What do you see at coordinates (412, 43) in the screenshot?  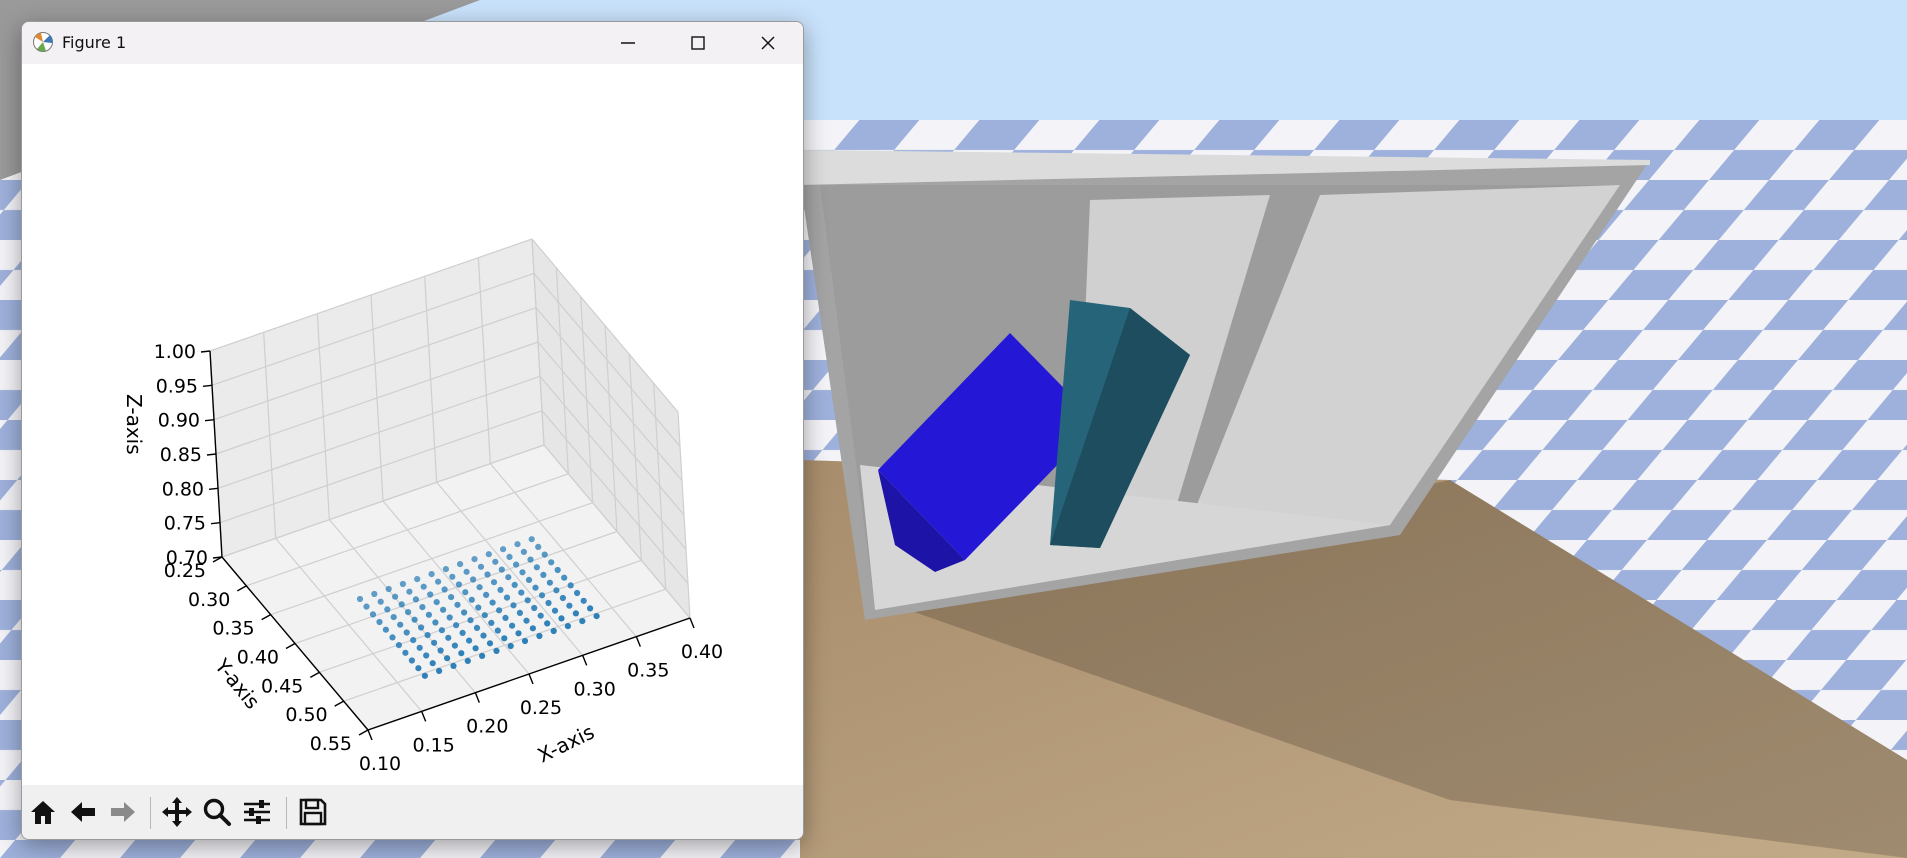 I see `title-bar: Figure 1` at bounding box center [412, 43].